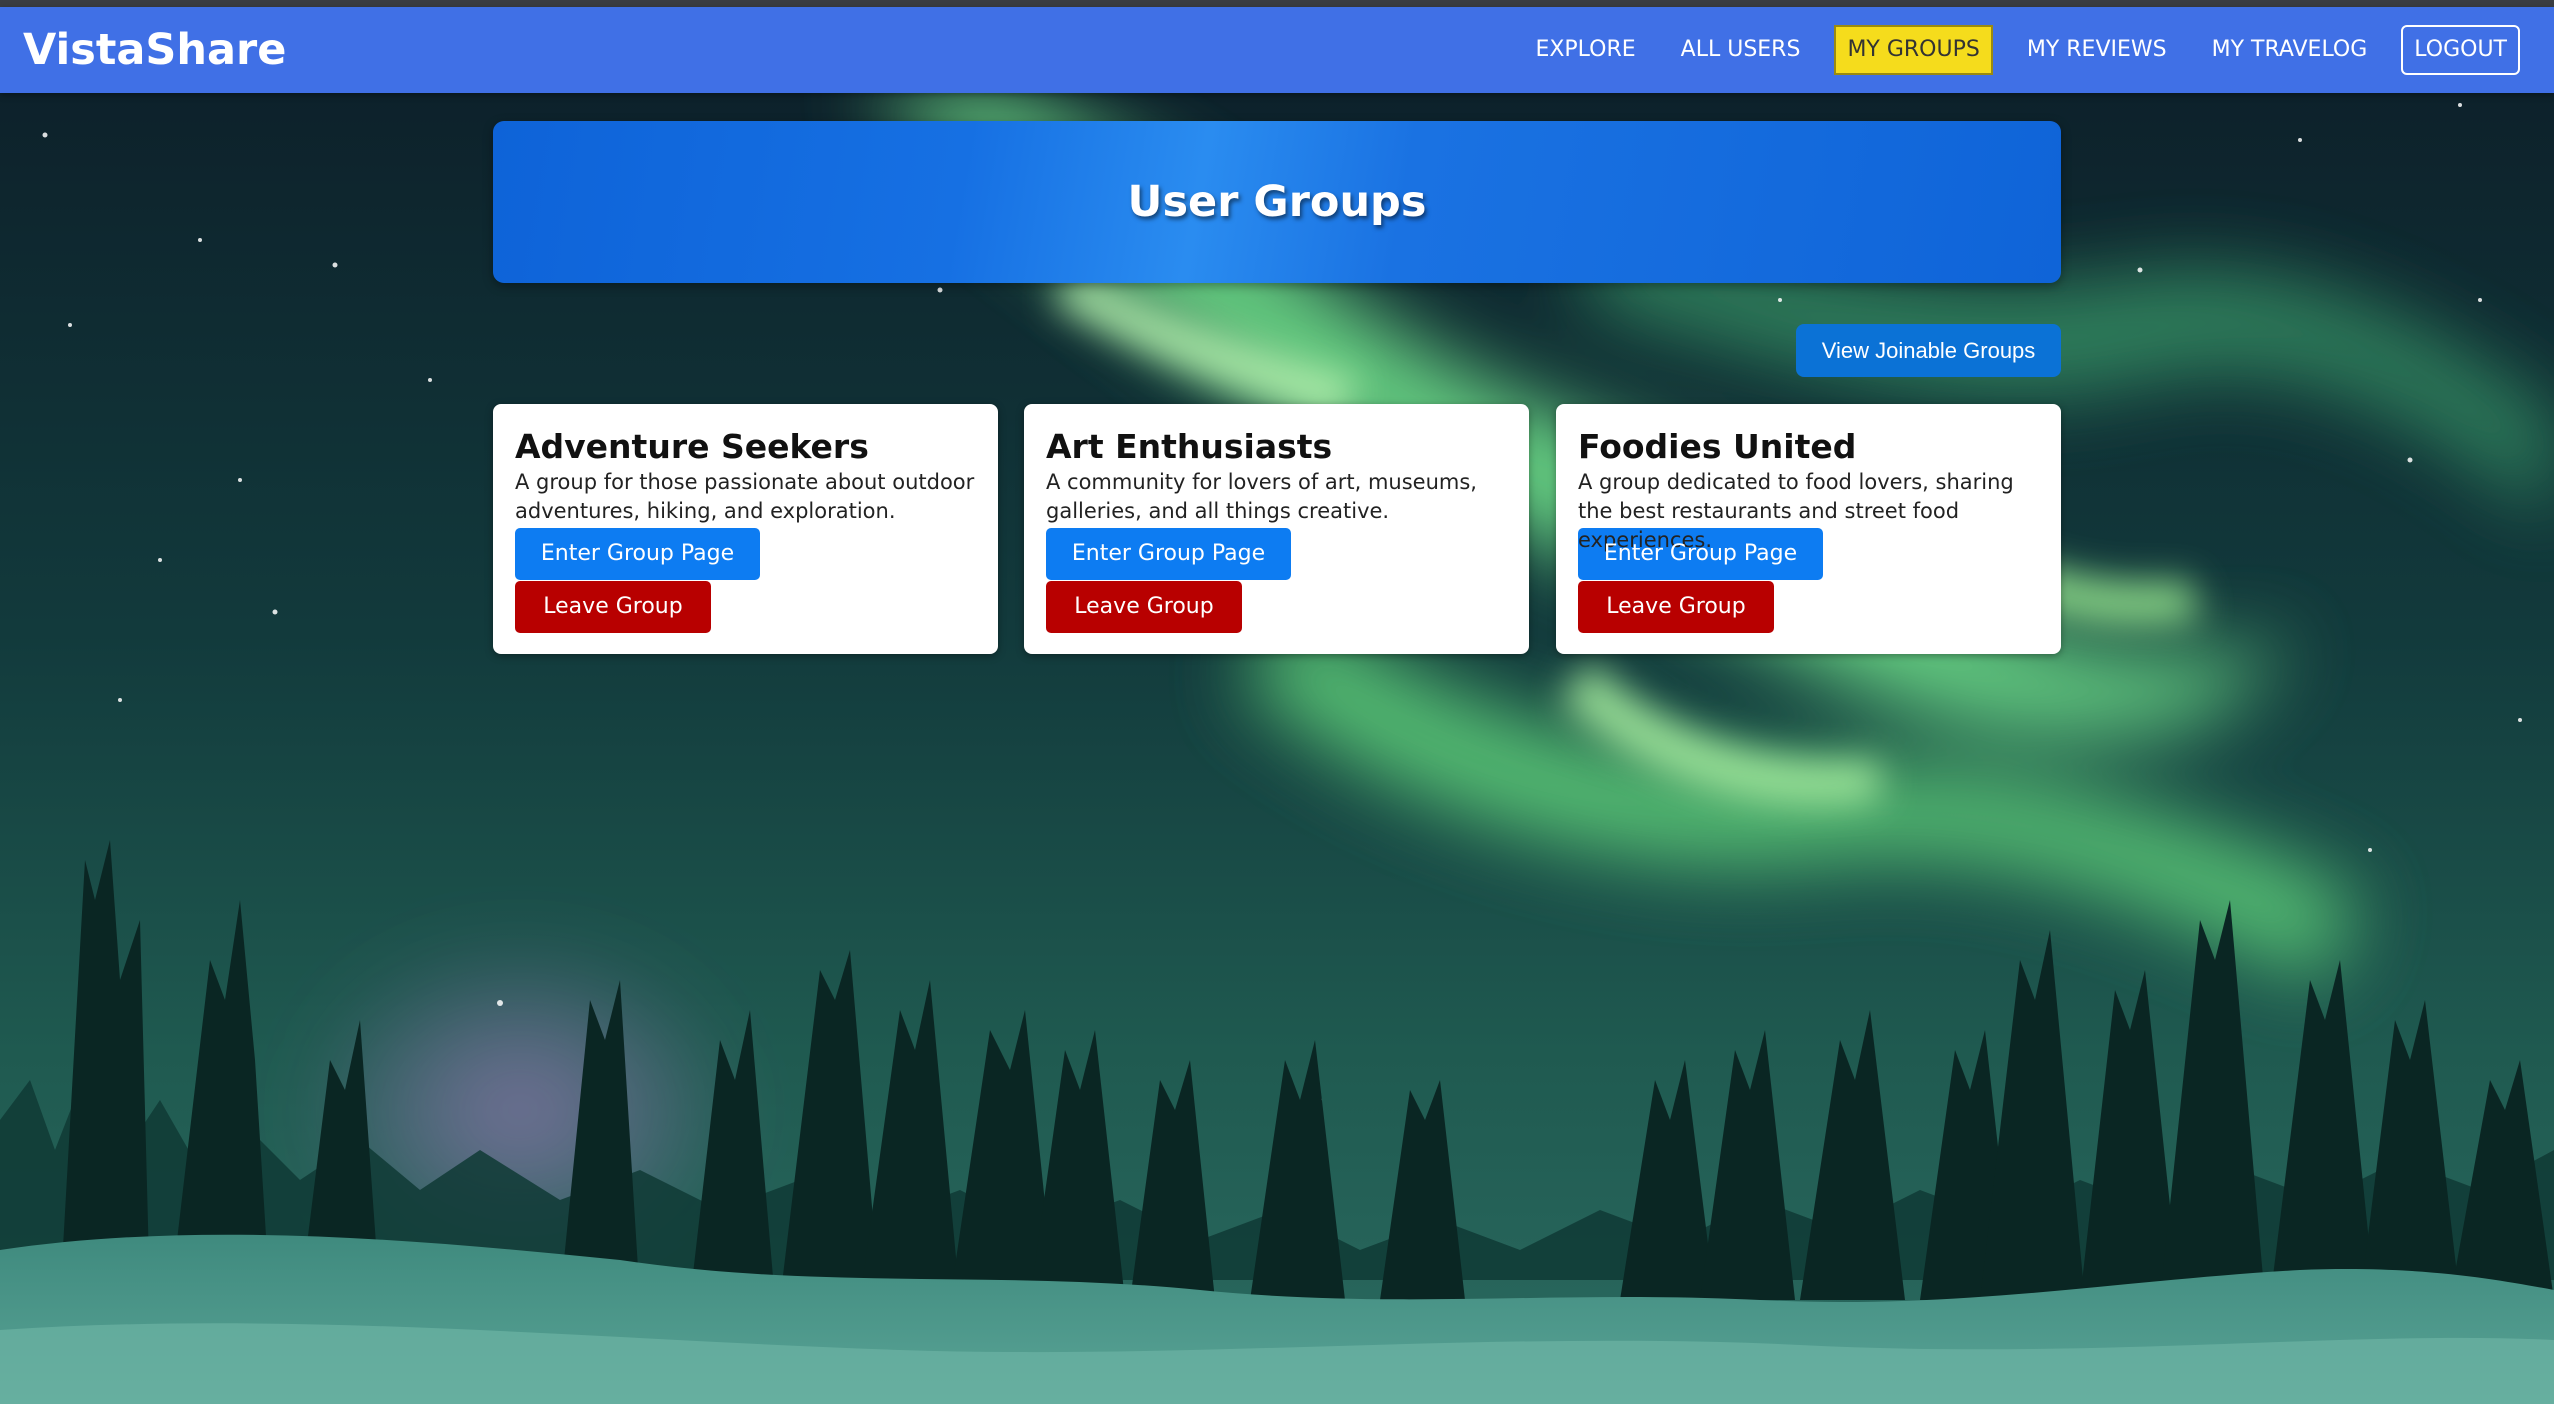 The height and width of the screenshot is (1404, 2554). What do you see at coordinates (2460, 50) in the screenshot?
I see `logout-button: LOGOUT` at bounding box center [2460, 50].